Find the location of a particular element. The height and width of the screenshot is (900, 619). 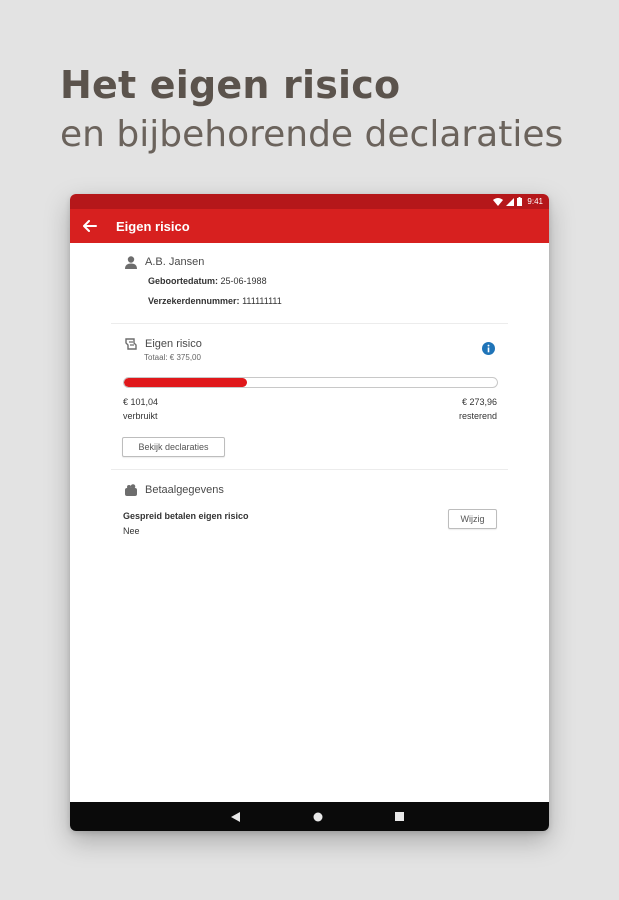

person-name: A.B. Jansen is located at coordinates (175, 262).